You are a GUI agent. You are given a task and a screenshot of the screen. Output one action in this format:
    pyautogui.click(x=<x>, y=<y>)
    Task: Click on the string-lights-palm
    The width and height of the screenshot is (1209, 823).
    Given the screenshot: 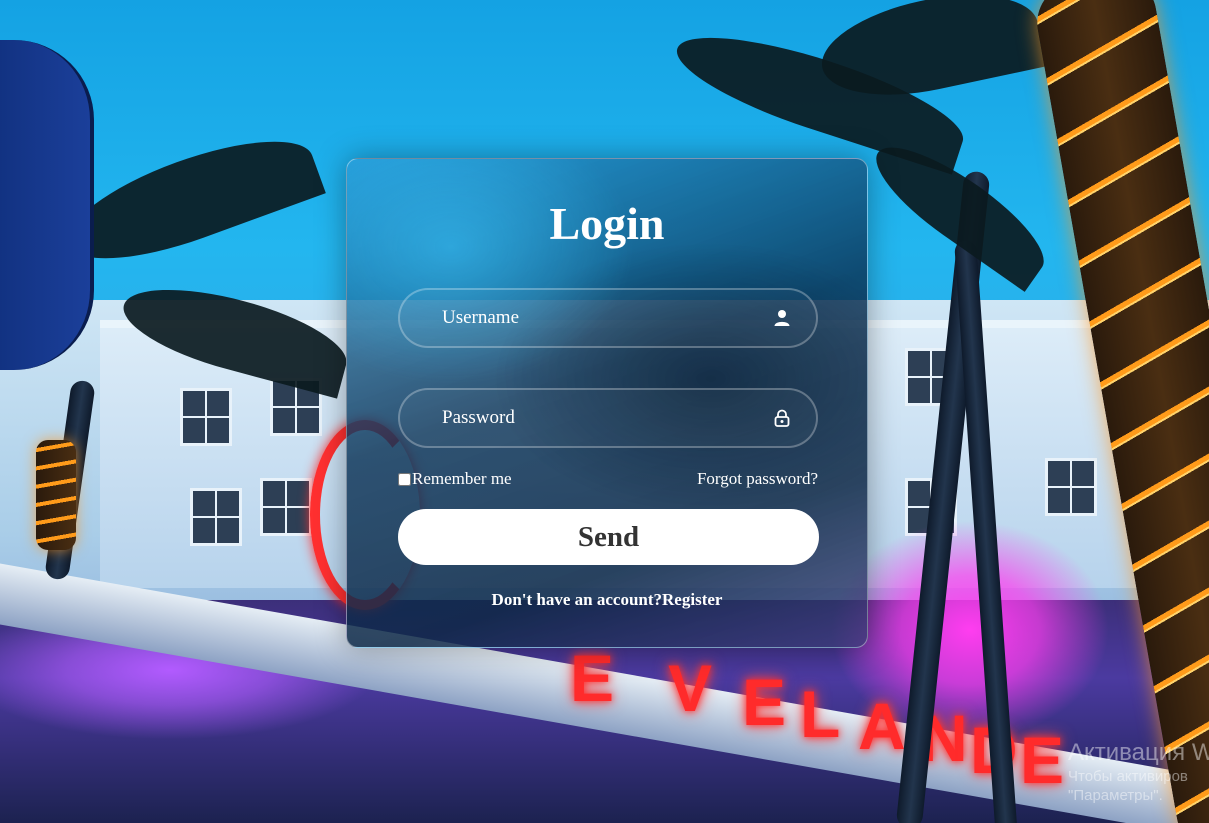 What is the action you would take?
    pyautogui.click(x=56, y=495)
    